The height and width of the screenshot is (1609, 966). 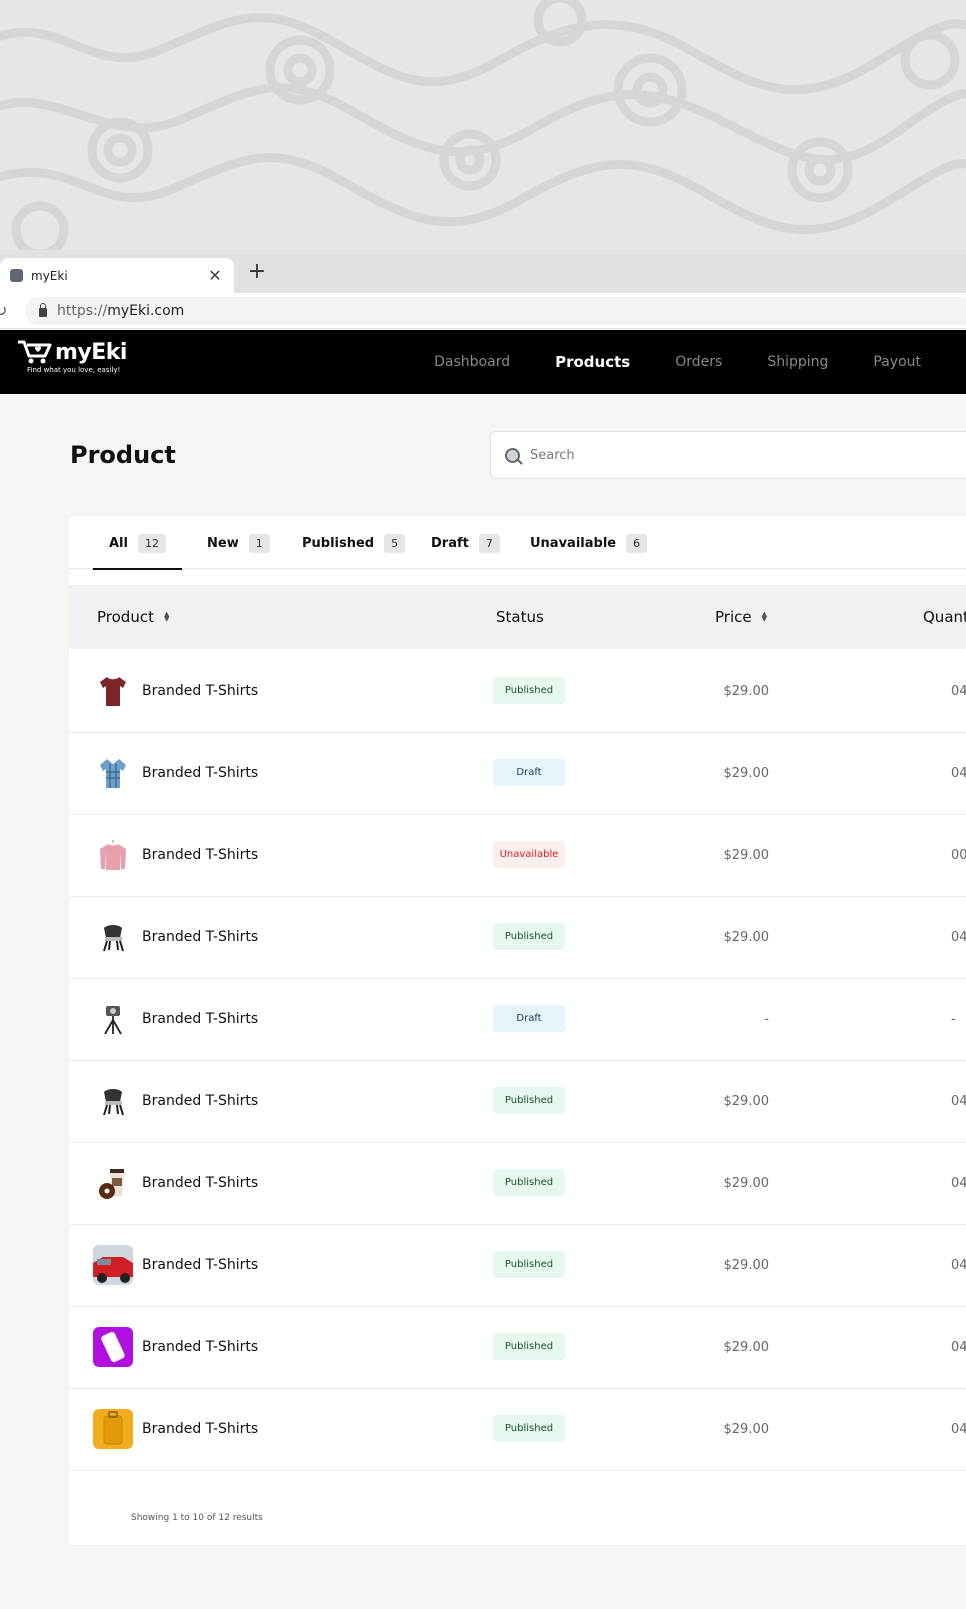 I want to click on camera-tripod-icon, so click(x=113, y=1019).